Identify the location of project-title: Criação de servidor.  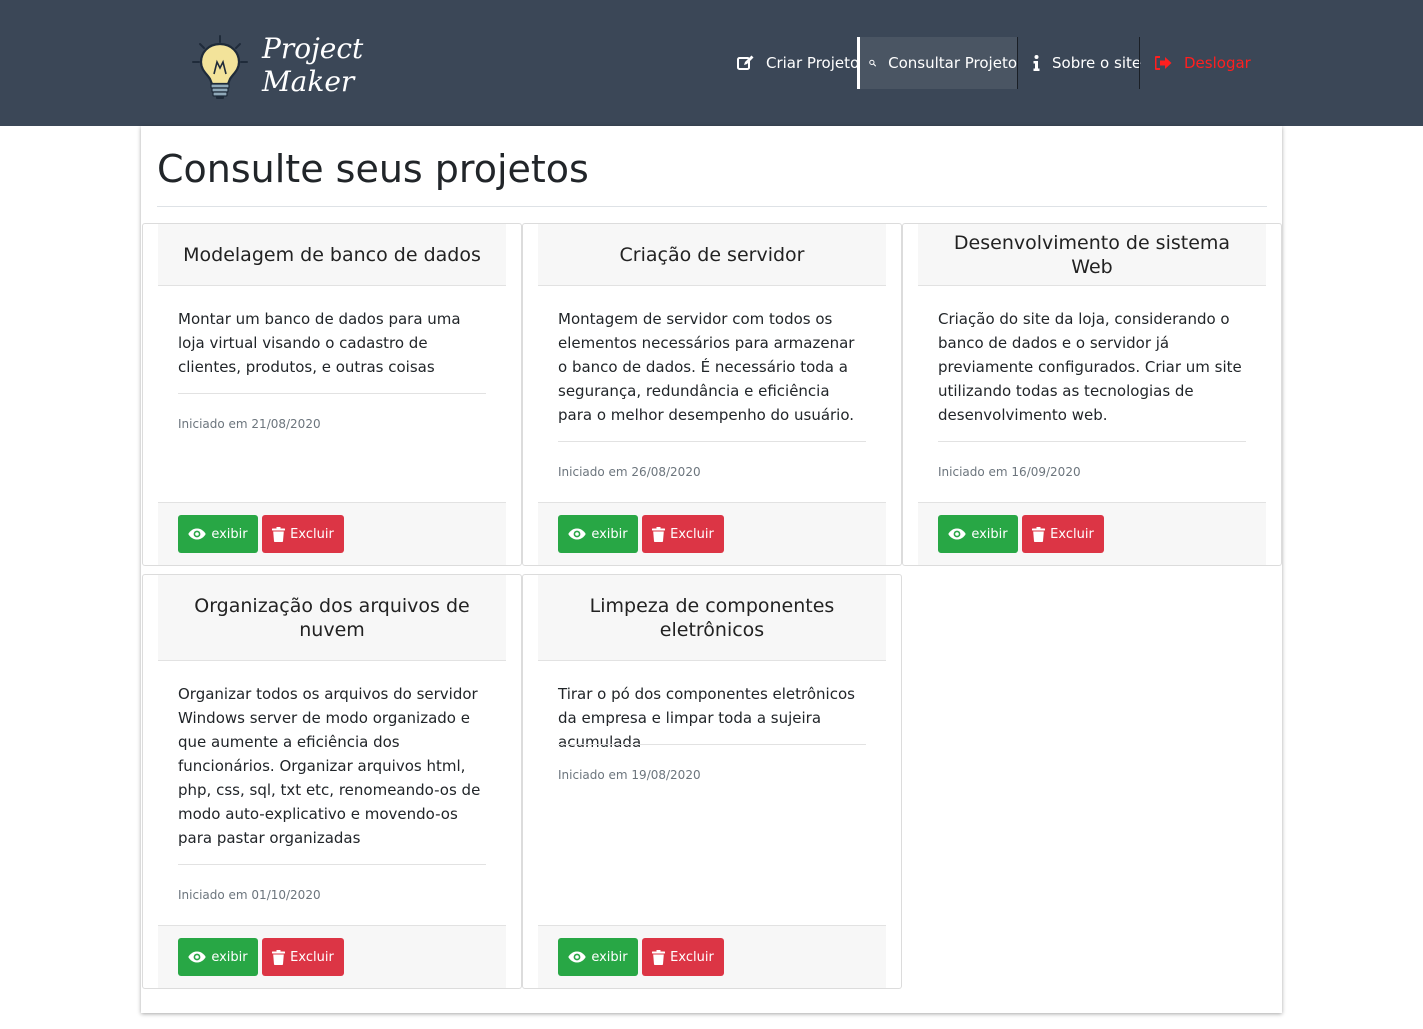
(712, 255).